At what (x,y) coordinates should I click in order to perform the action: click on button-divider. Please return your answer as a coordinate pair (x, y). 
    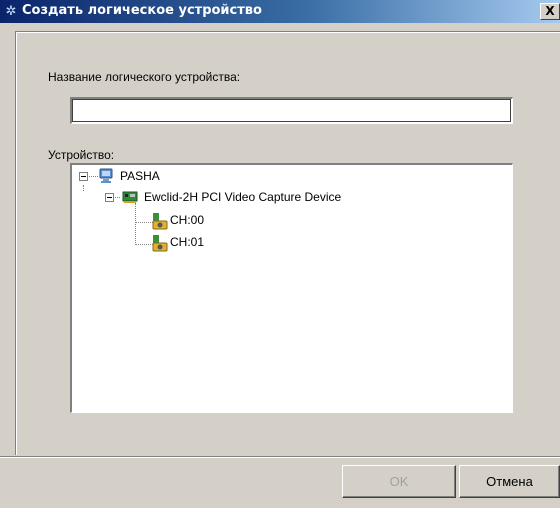
    Looking at the image, I should click on (280, 457).